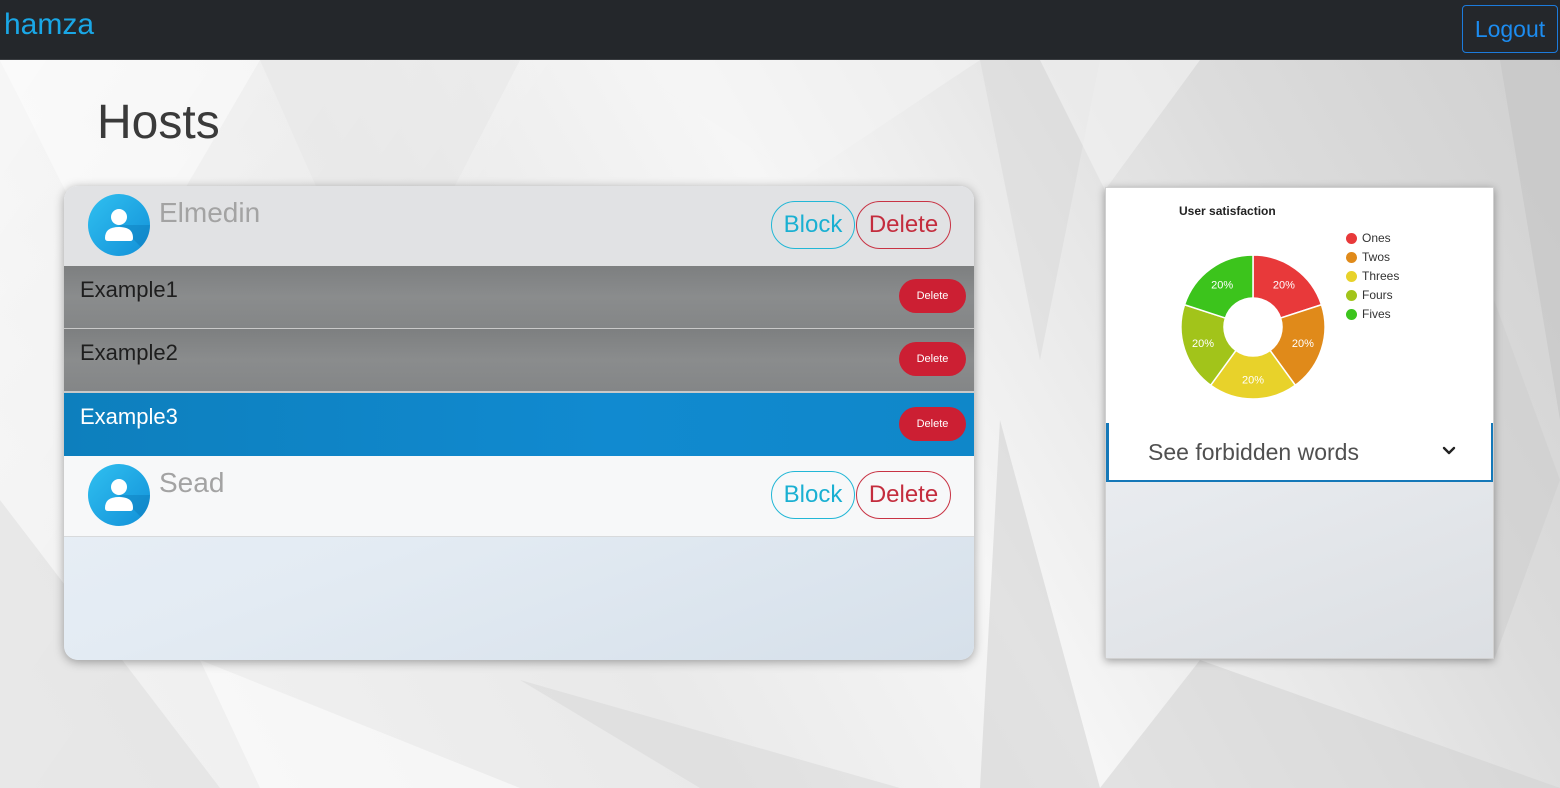 The image size is (1560, 788). I want to click on navbar: hamza Logout, so click(780, 30).